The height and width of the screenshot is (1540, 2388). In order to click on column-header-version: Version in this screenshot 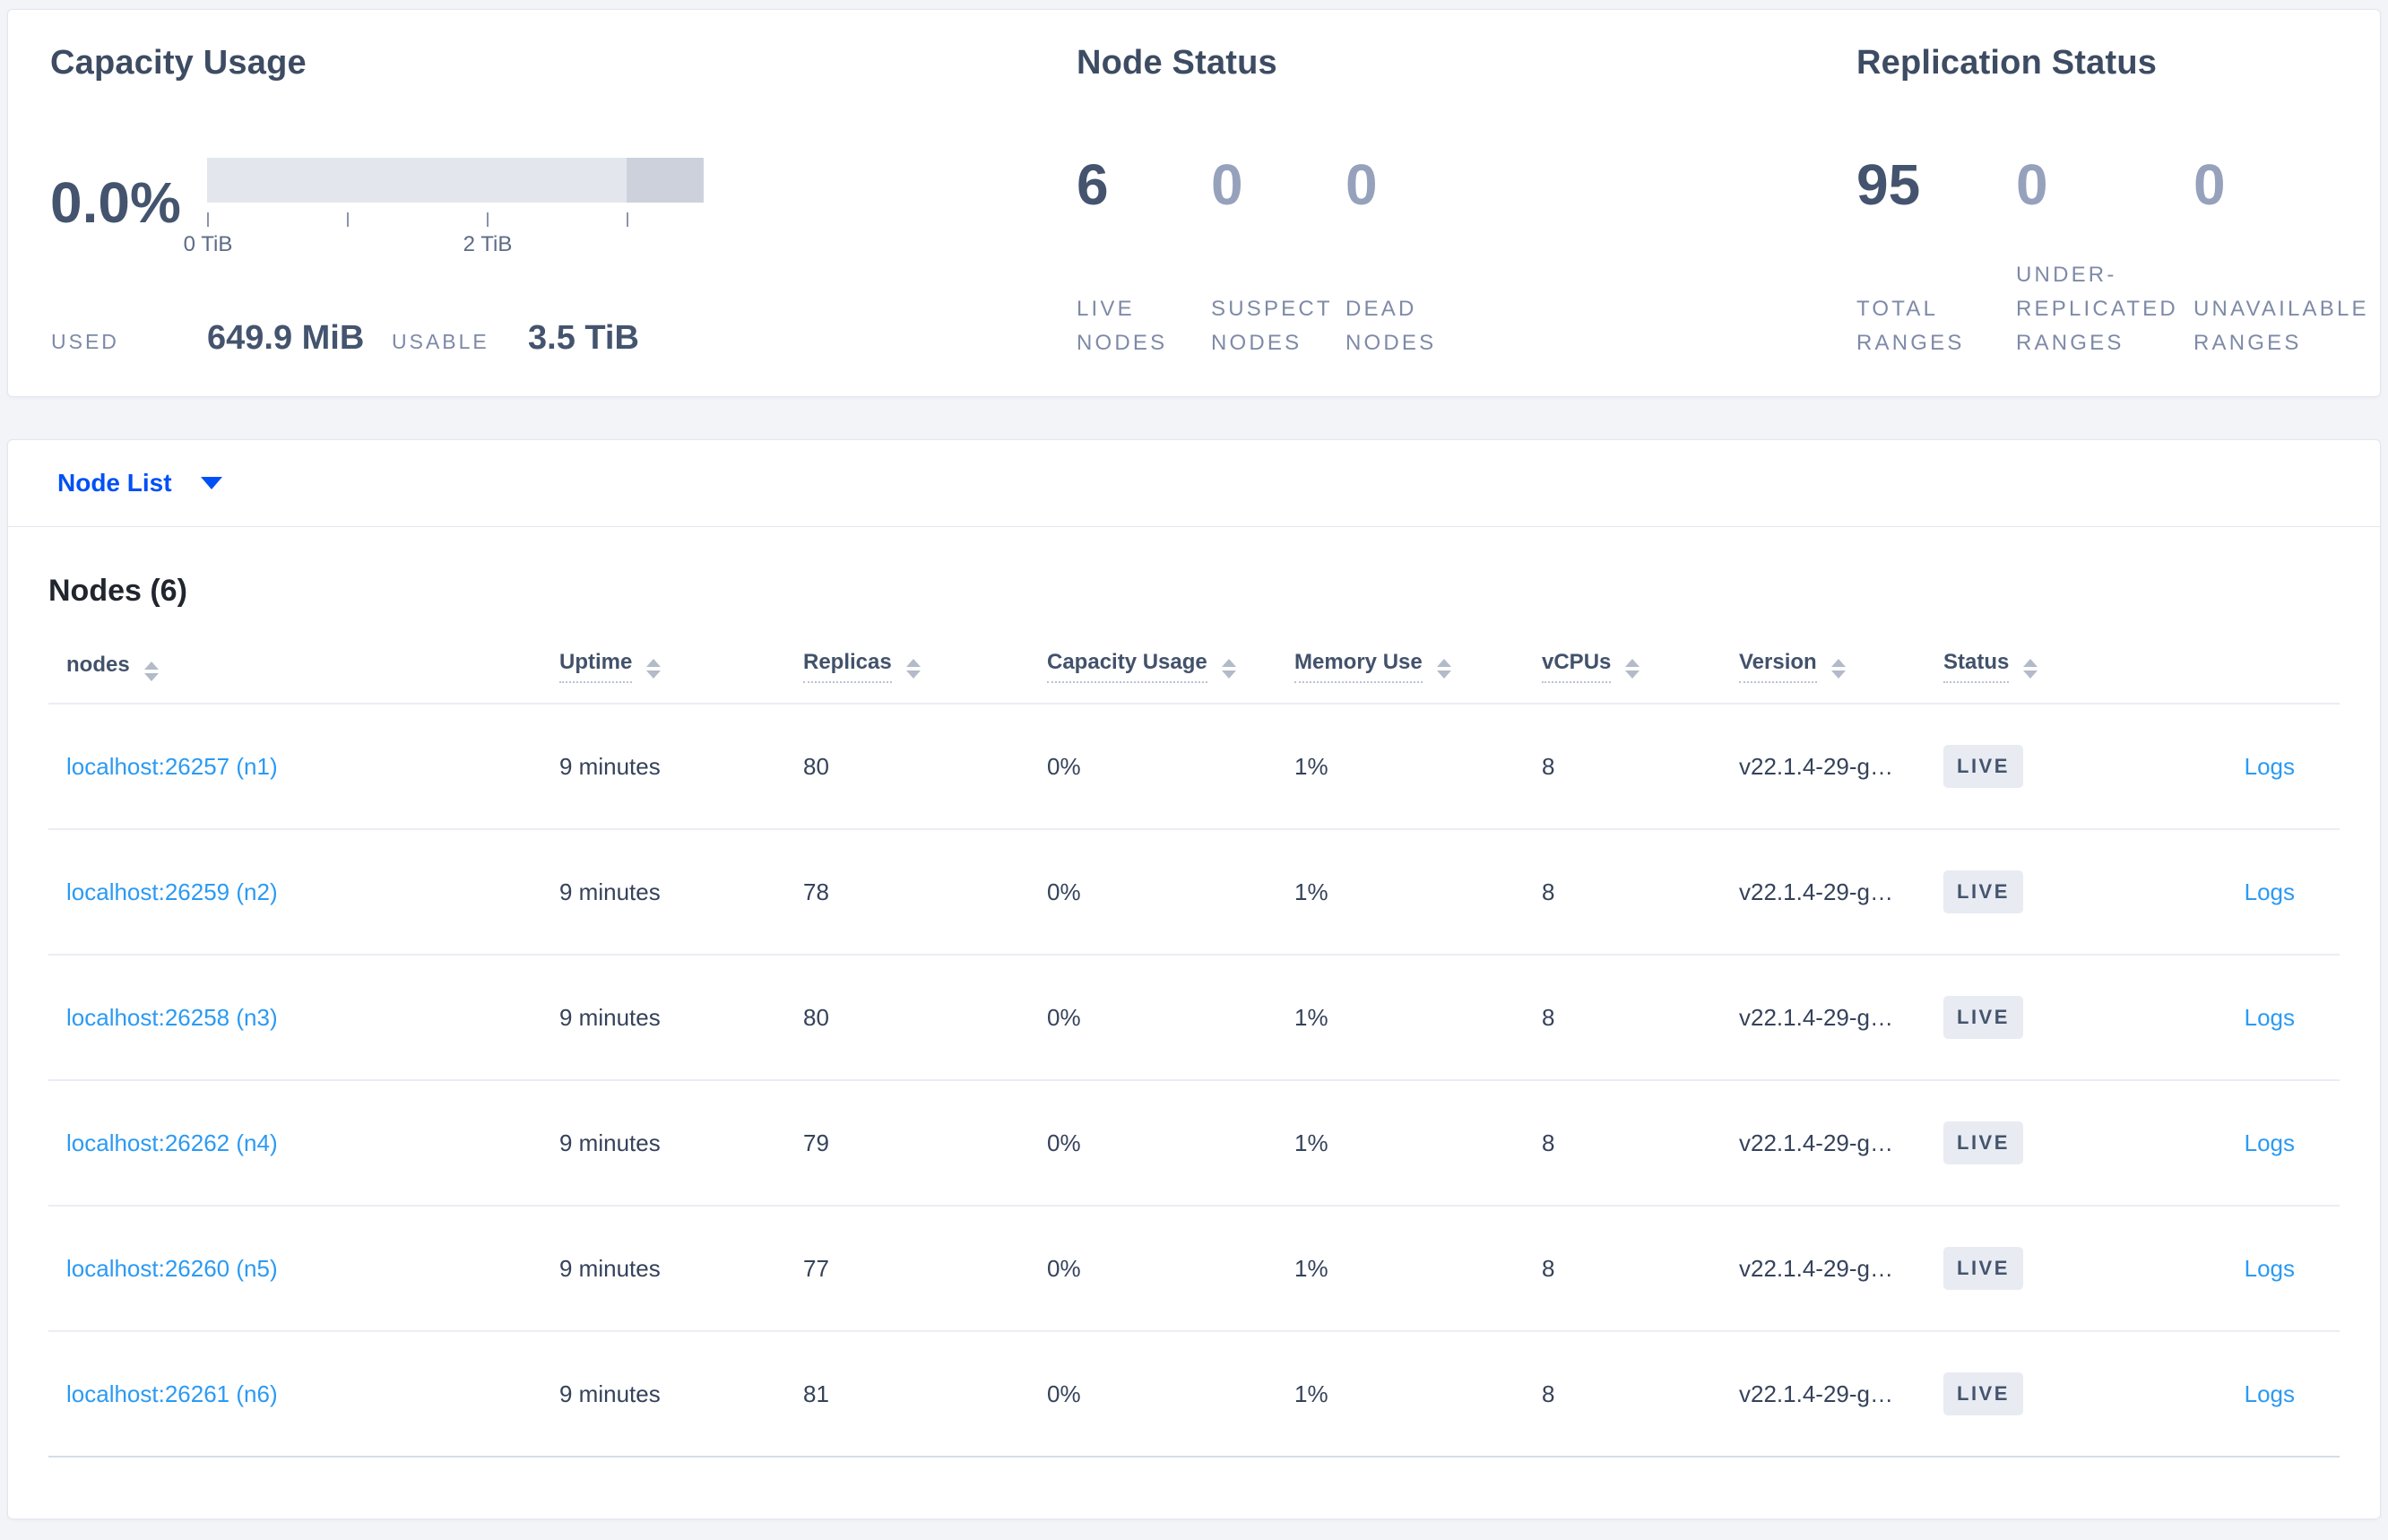, I will do `click(1823, 677)`.